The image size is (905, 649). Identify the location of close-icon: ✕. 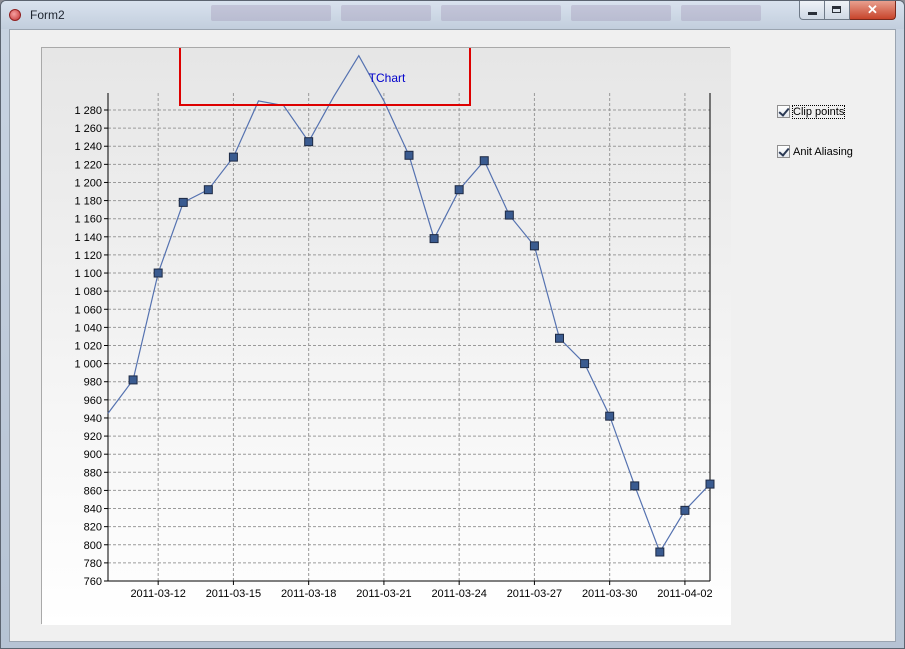
(872, 9).